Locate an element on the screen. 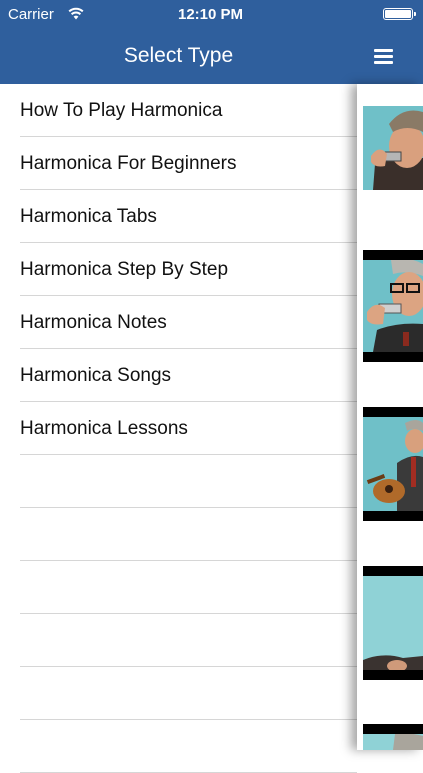 This screenshot has width=423, height=773. menu-item: How To Play Harmonica is located at coordinates (178, 110).